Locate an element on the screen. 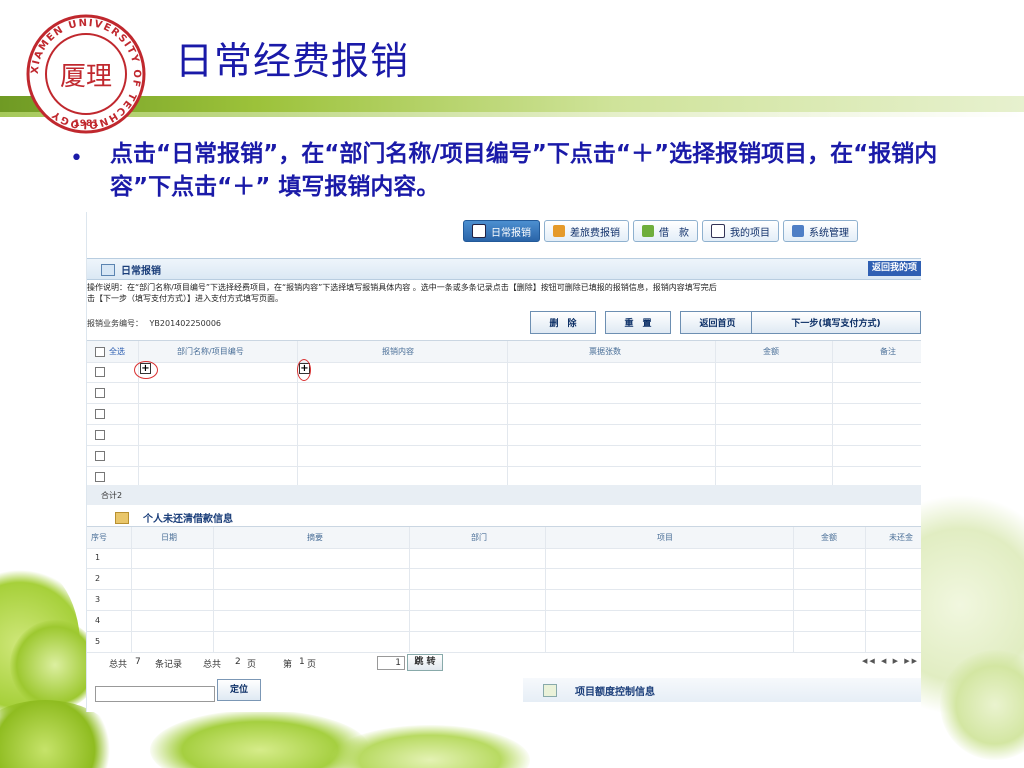  document-icon is located at coordinates (479, 231).